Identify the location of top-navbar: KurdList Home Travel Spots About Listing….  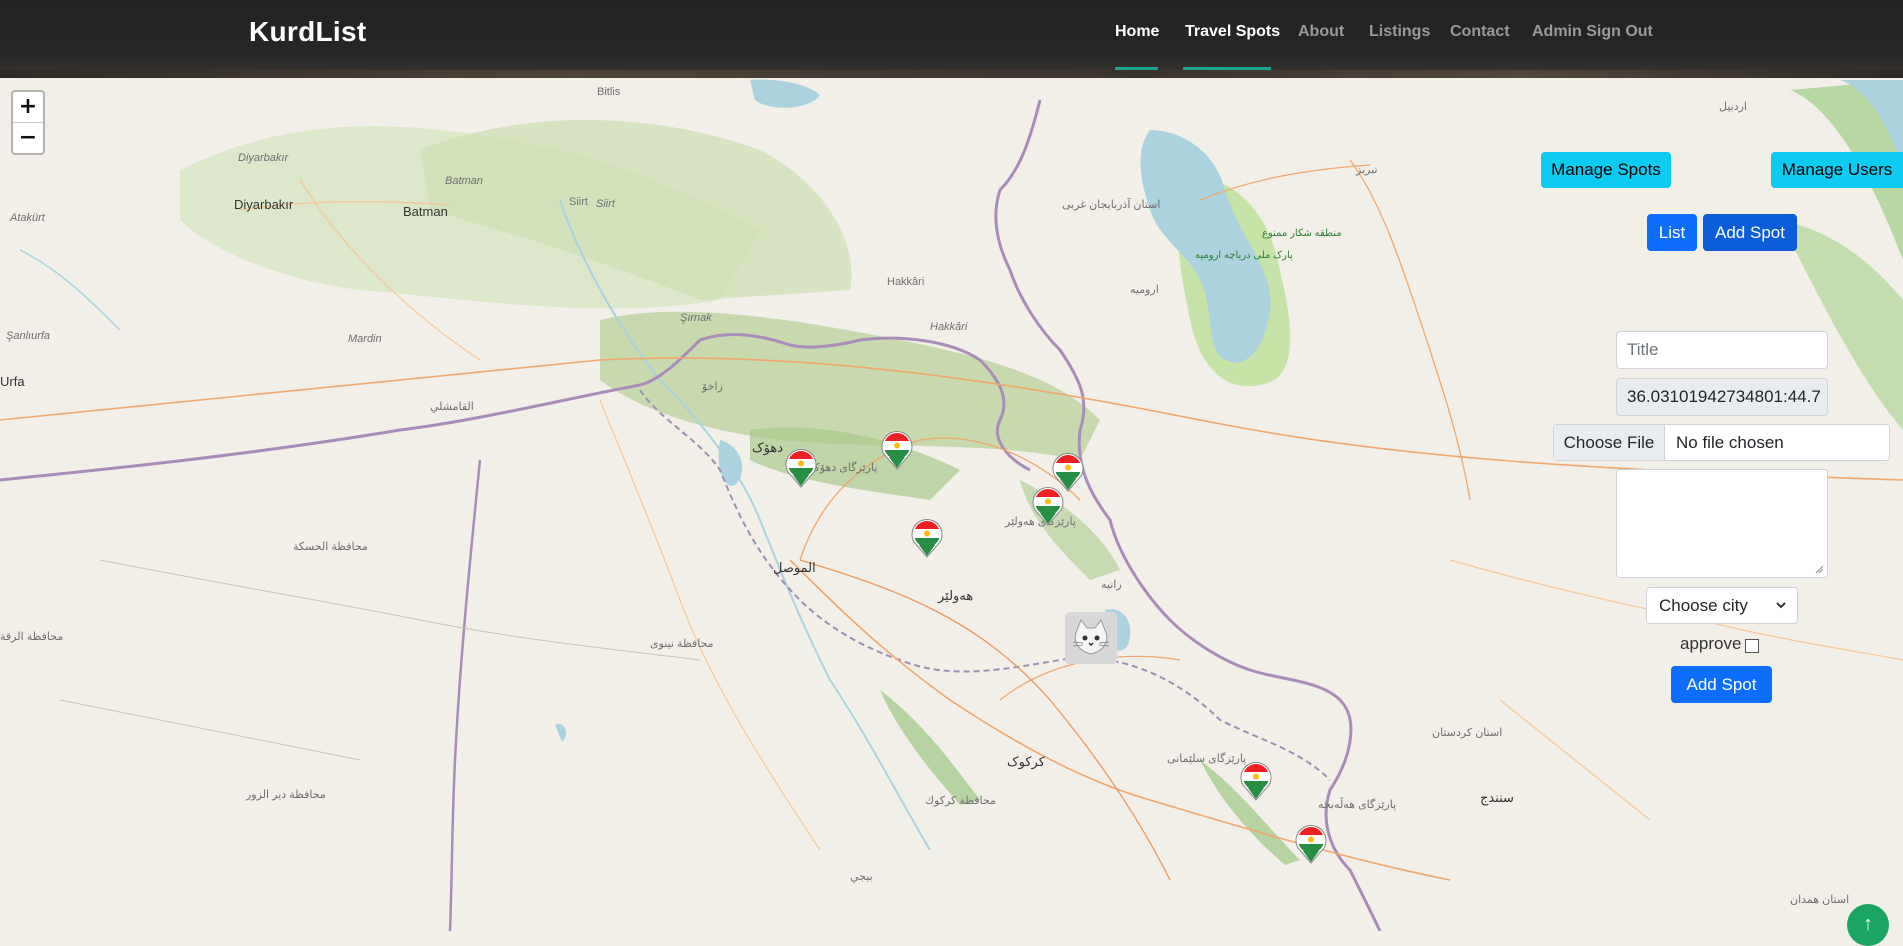
(951, 39).